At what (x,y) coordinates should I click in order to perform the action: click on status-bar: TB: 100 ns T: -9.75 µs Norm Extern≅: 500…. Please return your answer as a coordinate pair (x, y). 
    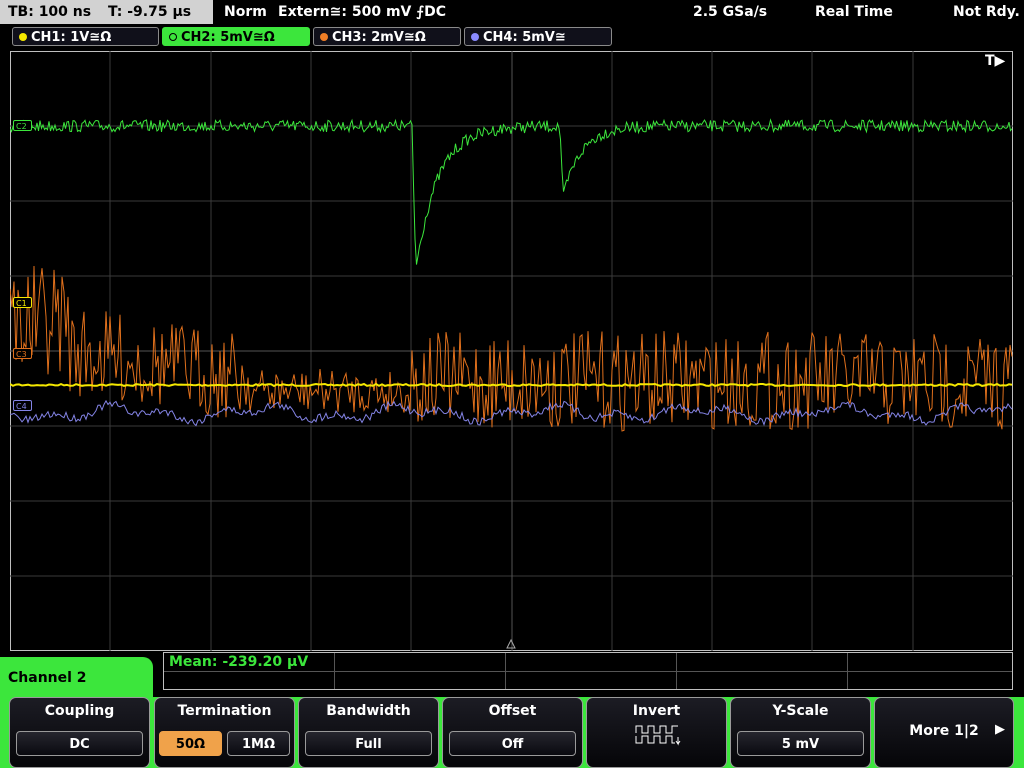
    Looking at the image, I should click on (512, 12).